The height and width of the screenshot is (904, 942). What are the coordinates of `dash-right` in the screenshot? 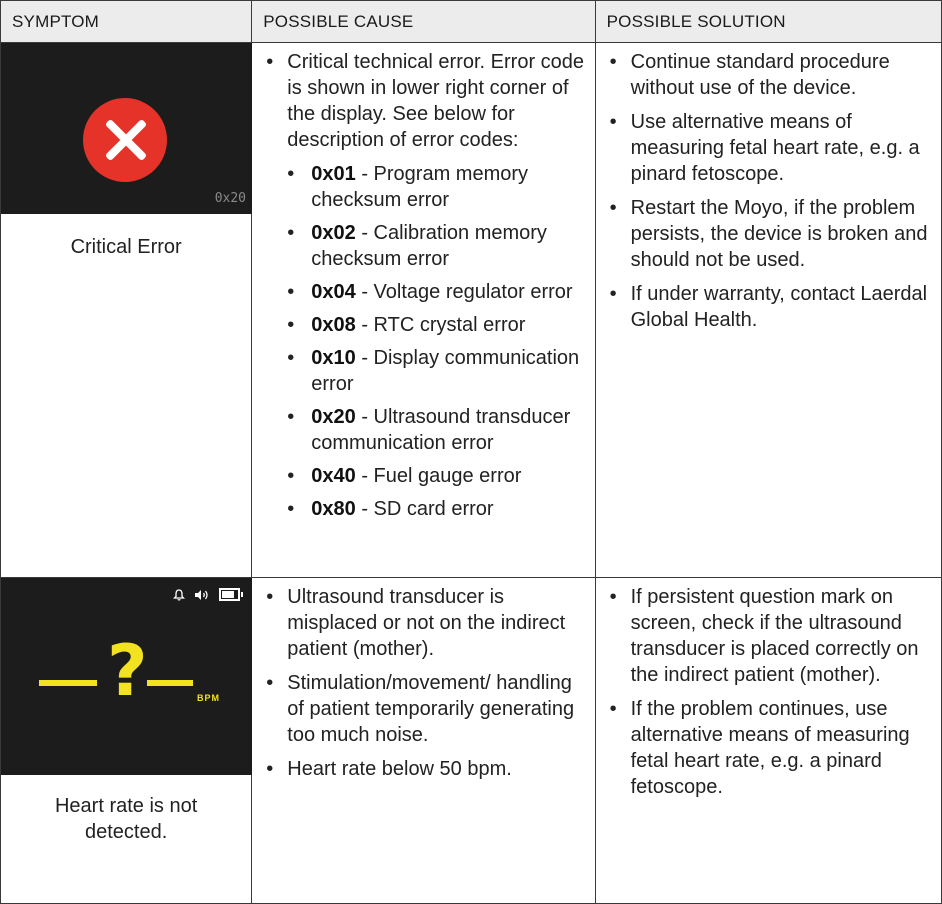 It's located at (170, 683).